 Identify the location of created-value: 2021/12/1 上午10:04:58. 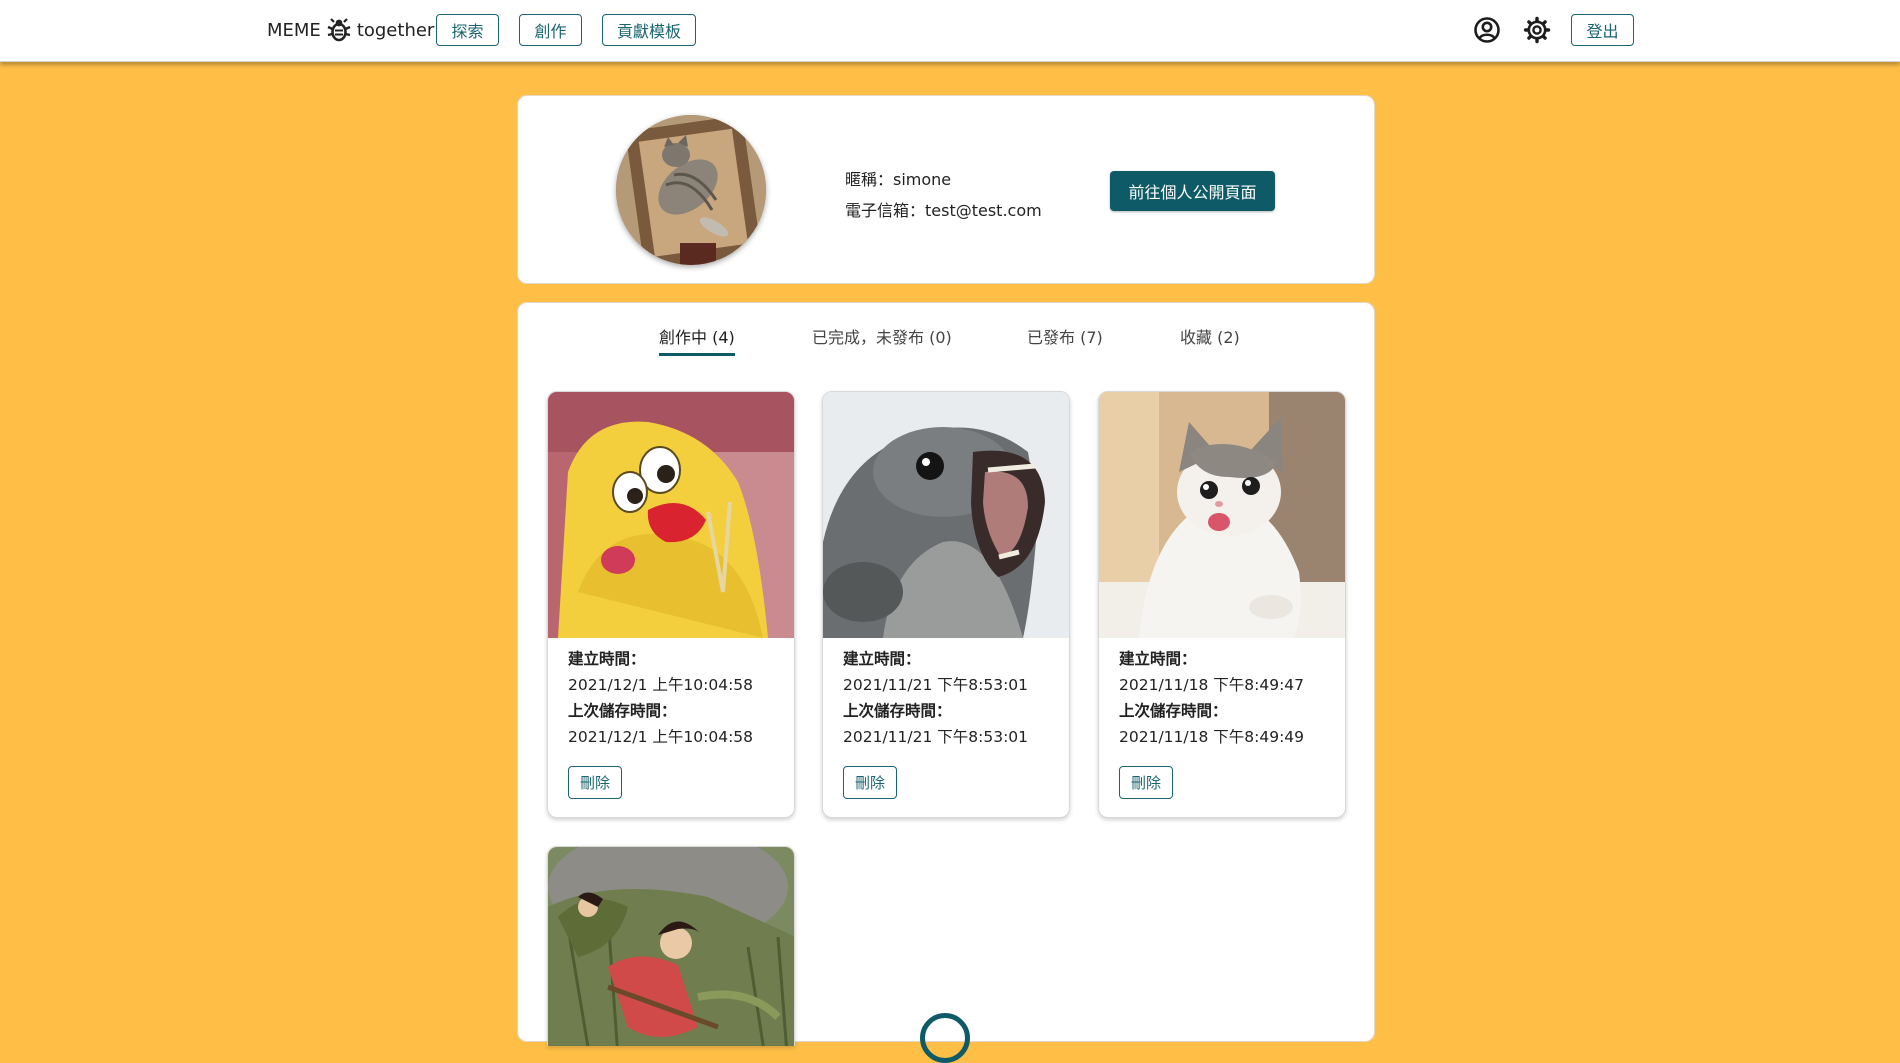
(661, 685).